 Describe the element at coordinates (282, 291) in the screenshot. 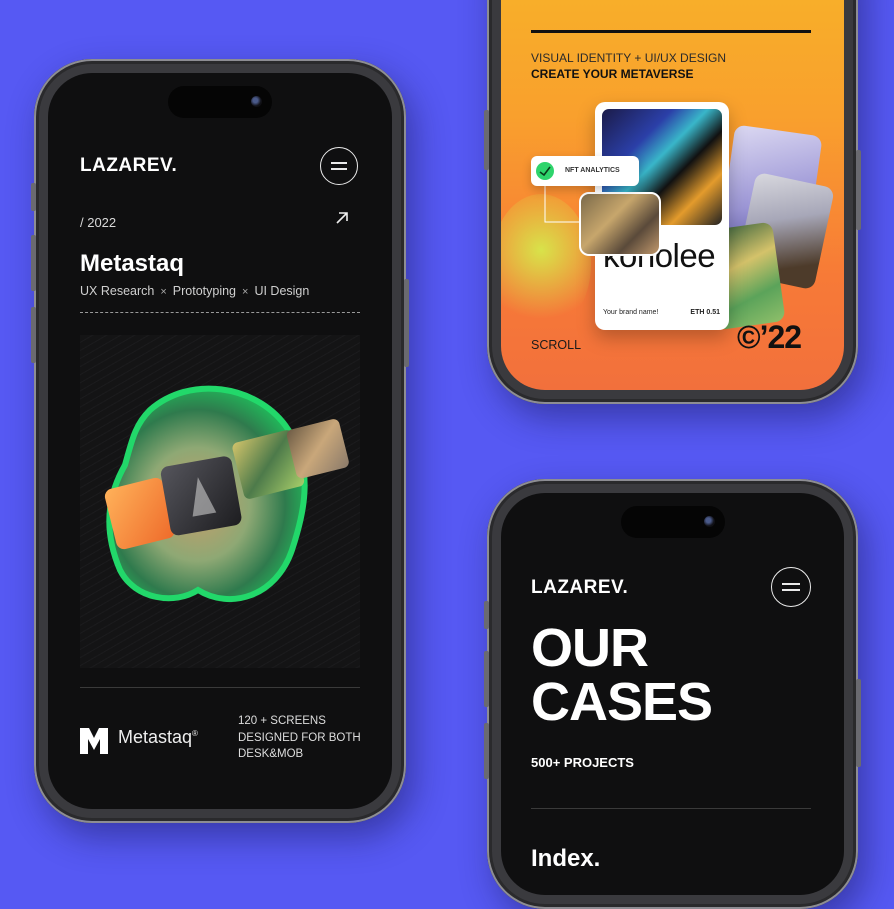

I see `tag-ui-design: UI Design` at that location.